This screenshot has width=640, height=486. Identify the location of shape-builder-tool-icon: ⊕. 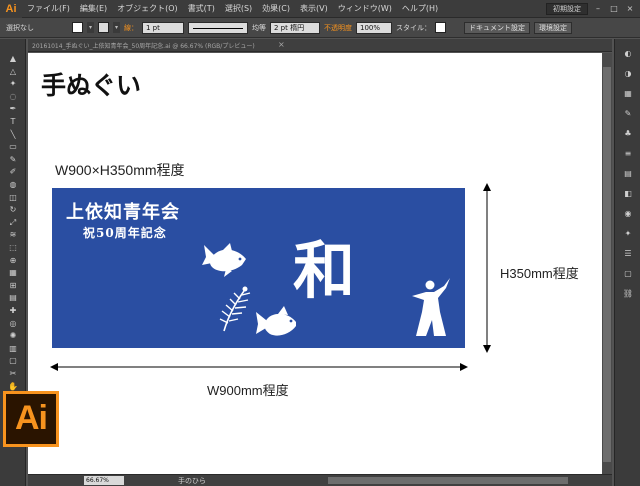
(13, 260).